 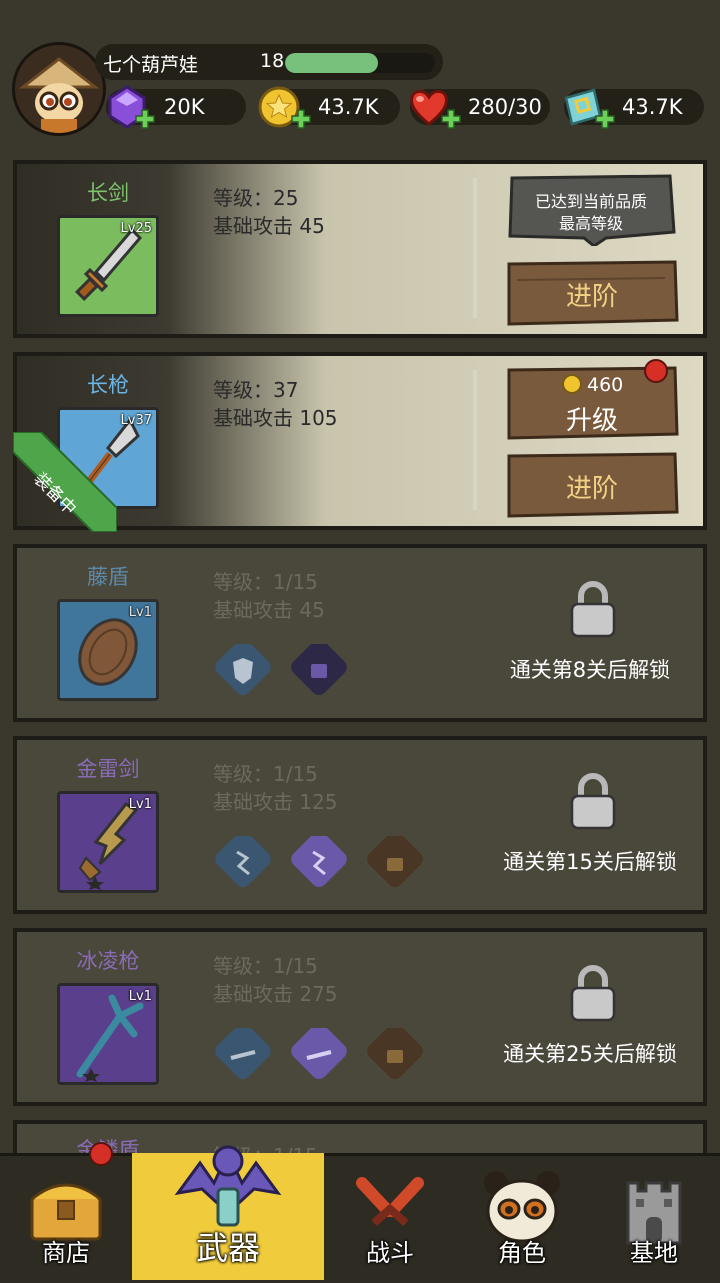 I want to click on weapon-card-long-spear: 长枪 Lv37 装备中 等级：37 基础攻击 105 460 升级 进阶, so click(x=360, y=442).